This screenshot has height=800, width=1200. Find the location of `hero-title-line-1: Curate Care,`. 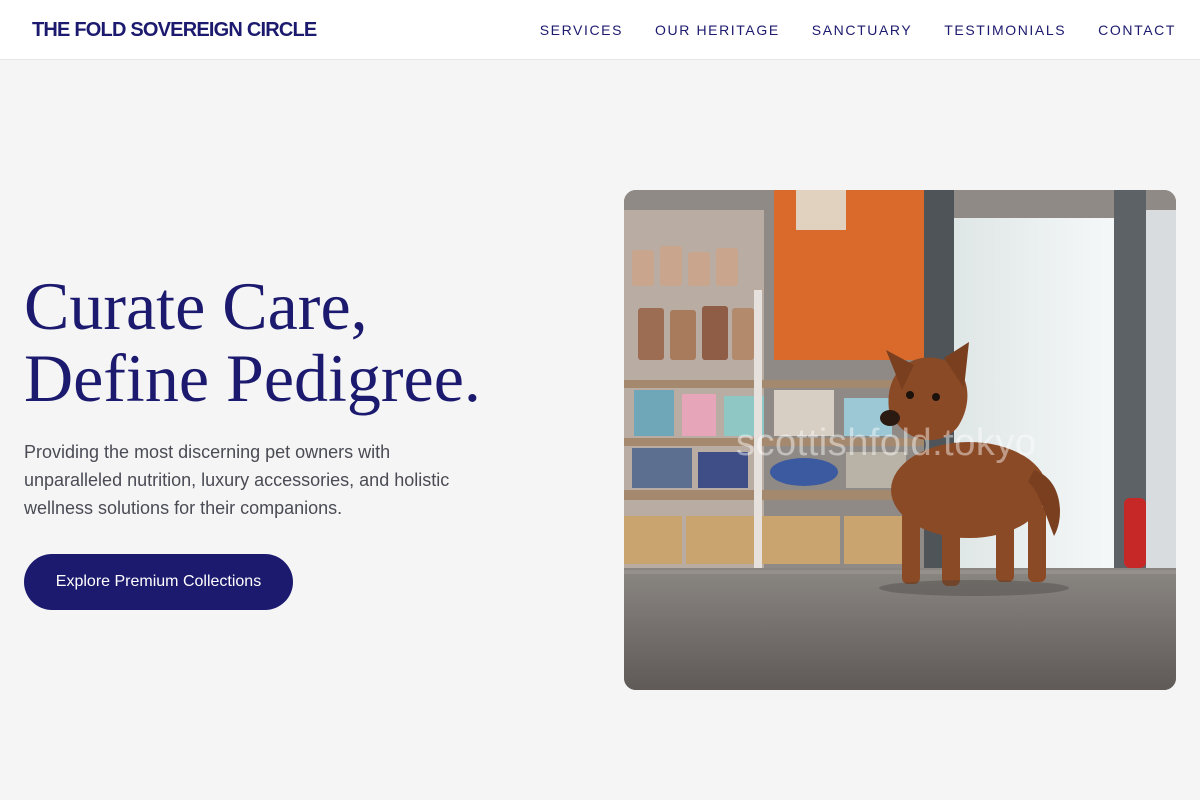

hero-title-line-1: Curate Care, is located at coordinates (196, 306).